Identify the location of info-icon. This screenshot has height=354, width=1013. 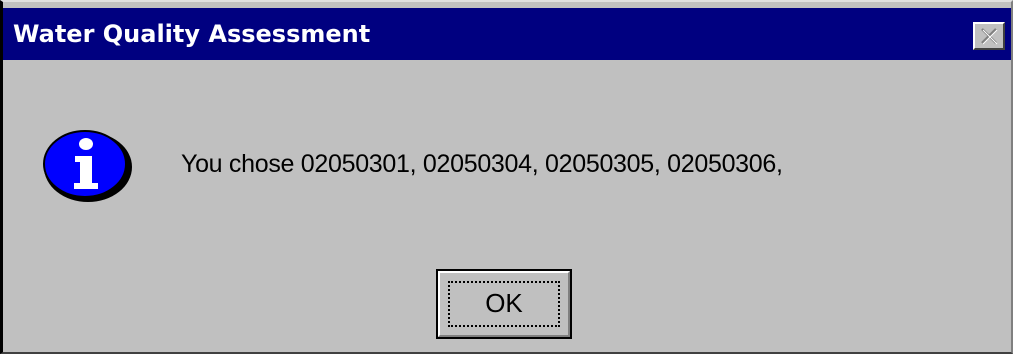
(87, 166).